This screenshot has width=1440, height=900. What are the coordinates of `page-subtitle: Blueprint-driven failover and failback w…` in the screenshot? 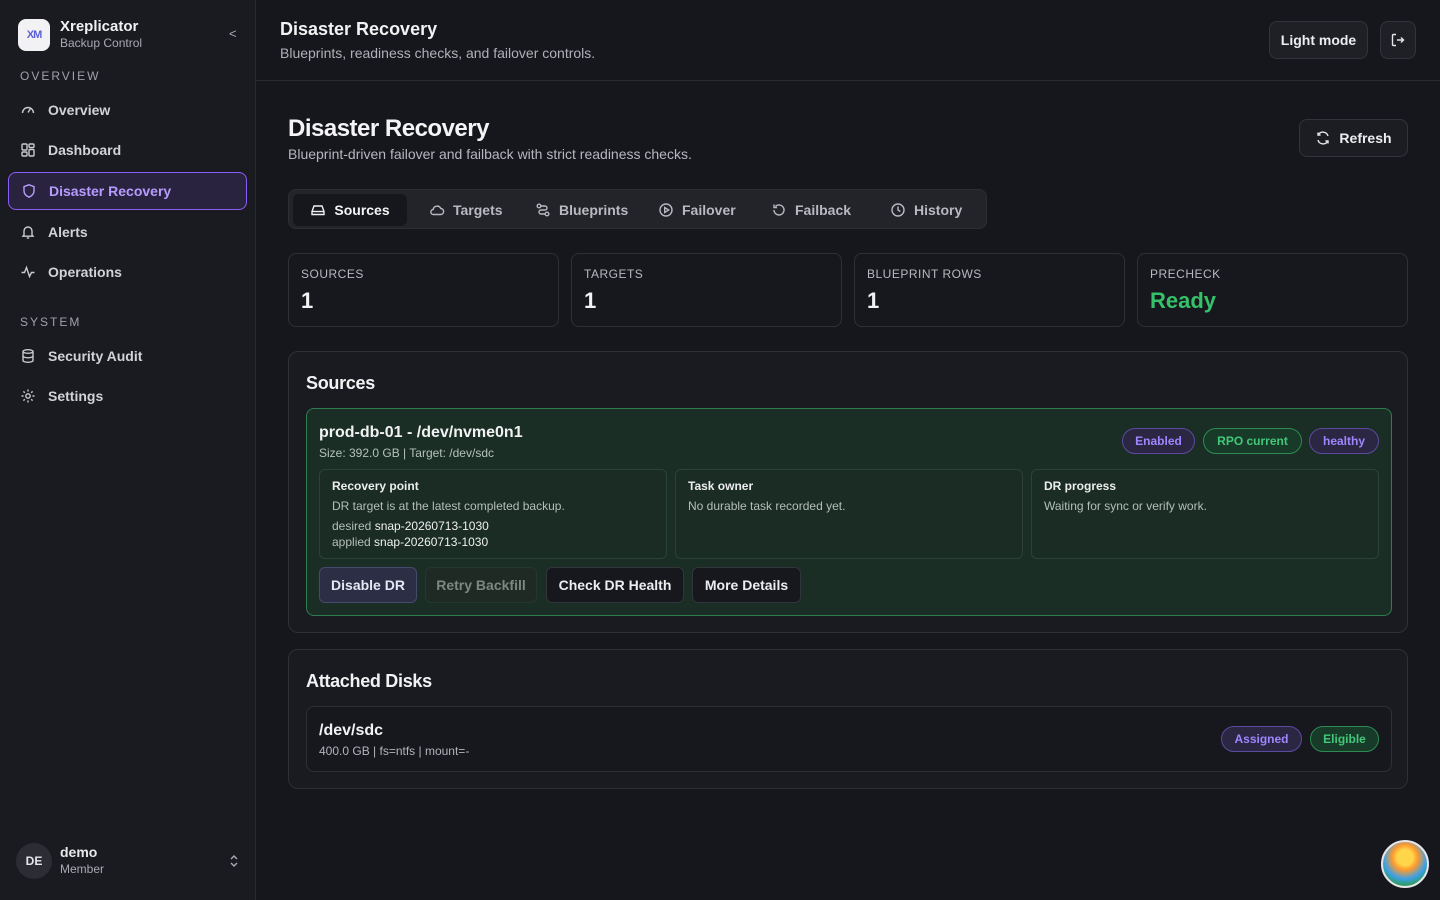 It's located at (490, 154).